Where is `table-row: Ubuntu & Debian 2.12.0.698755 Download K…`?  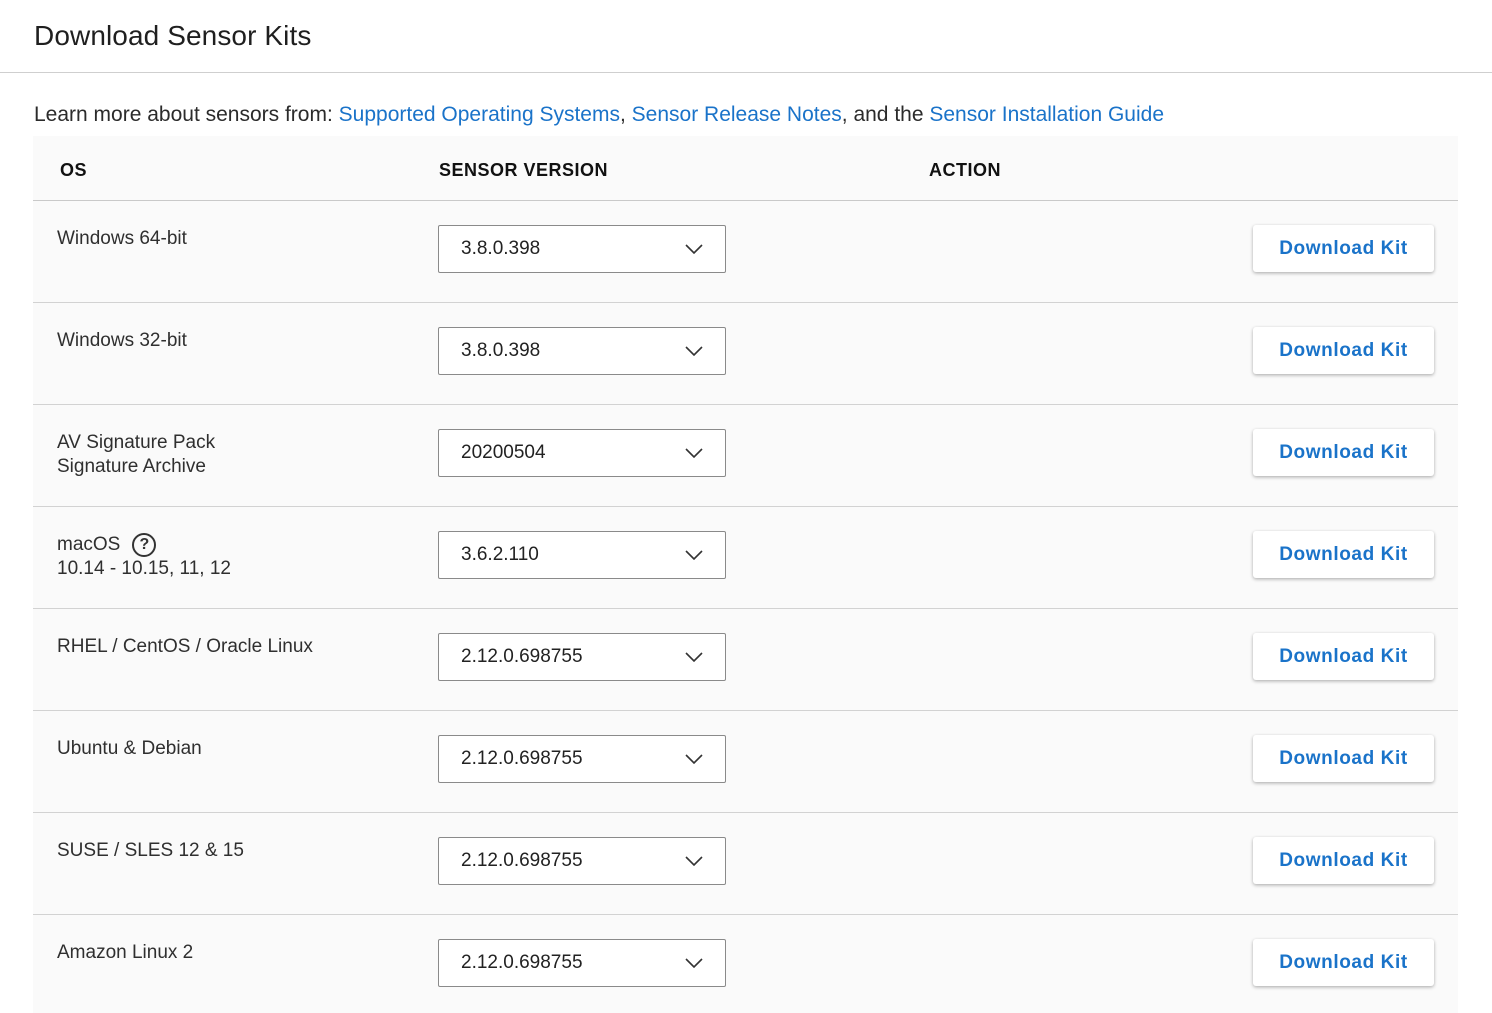 table-row: Ubuntu & Debian 2.12.0.698755 Download K… is located at coordinates (745, 762).